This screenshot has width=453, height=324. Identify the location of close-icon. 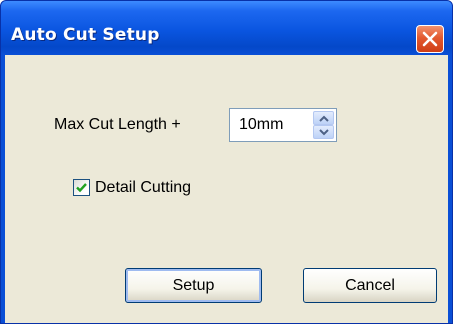
(430, 39).